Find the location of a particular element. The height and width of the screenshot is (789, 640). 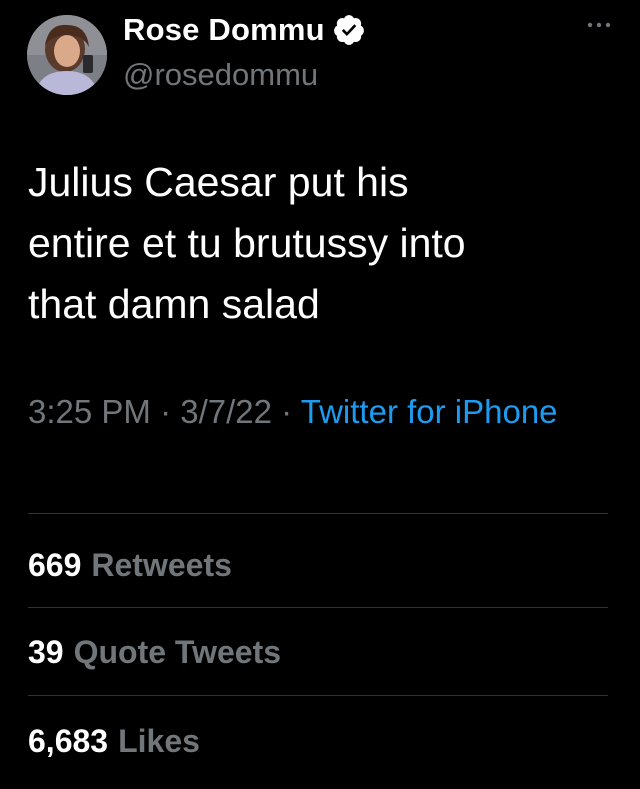

quote-tweets-count: 39 is located at coordinates (46, 652).